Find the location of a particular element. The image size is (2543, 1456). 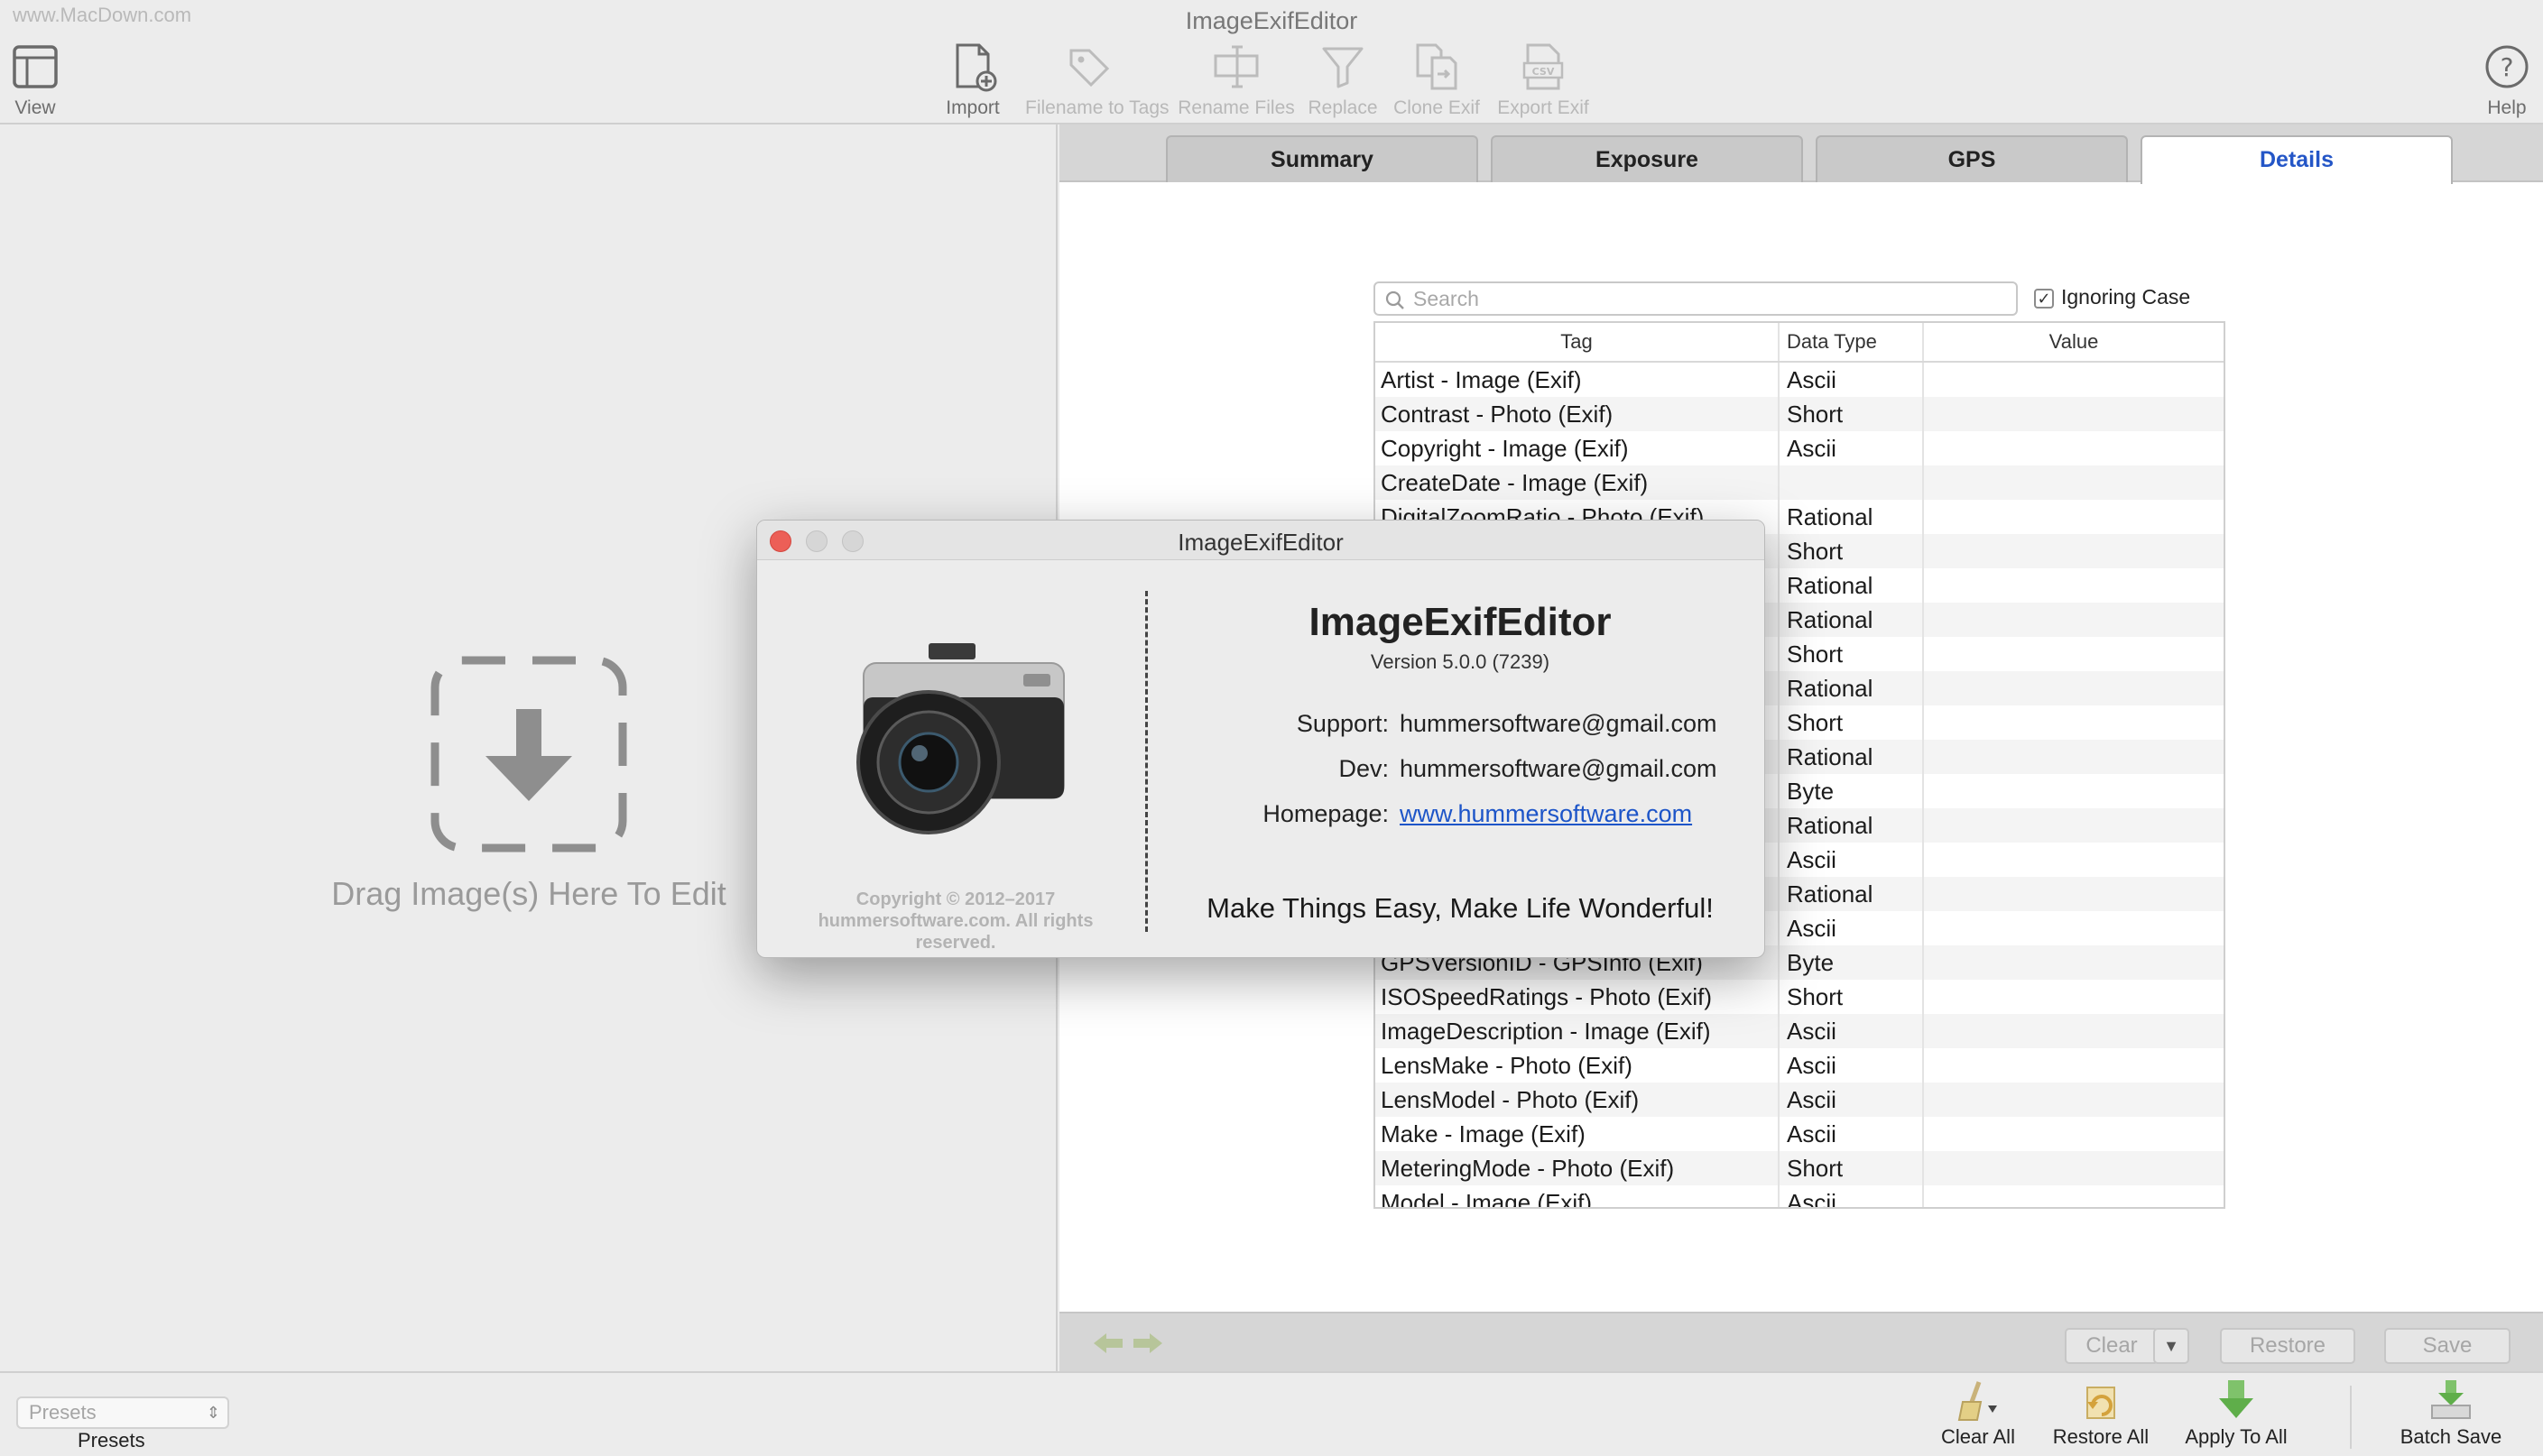

tag-cell: ImageDescription - Image (Exif) is located at coordinates (1577, 1031).